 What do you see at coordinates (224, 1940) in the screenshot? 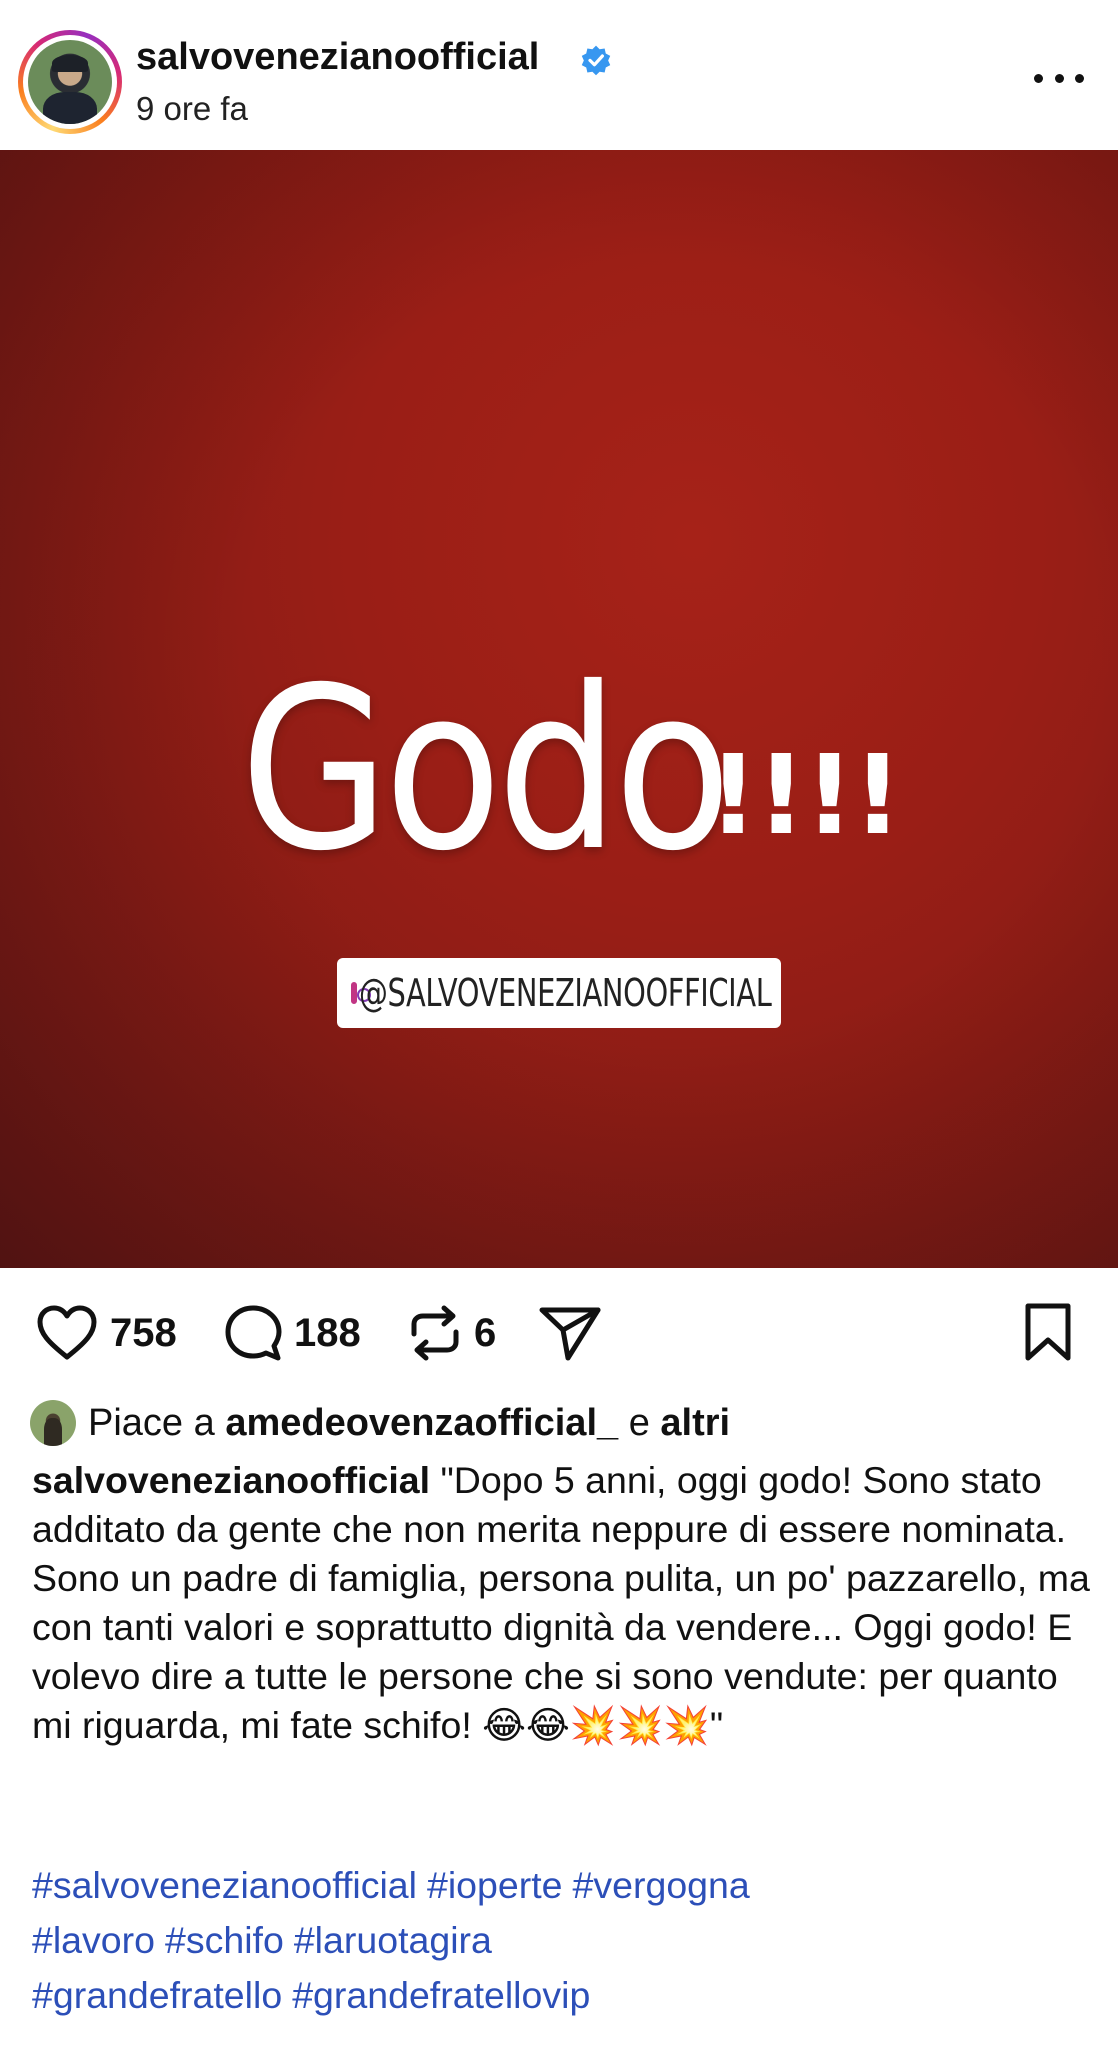
I see `hashtag-link: #schifo` at bounding box center [224, 1940].